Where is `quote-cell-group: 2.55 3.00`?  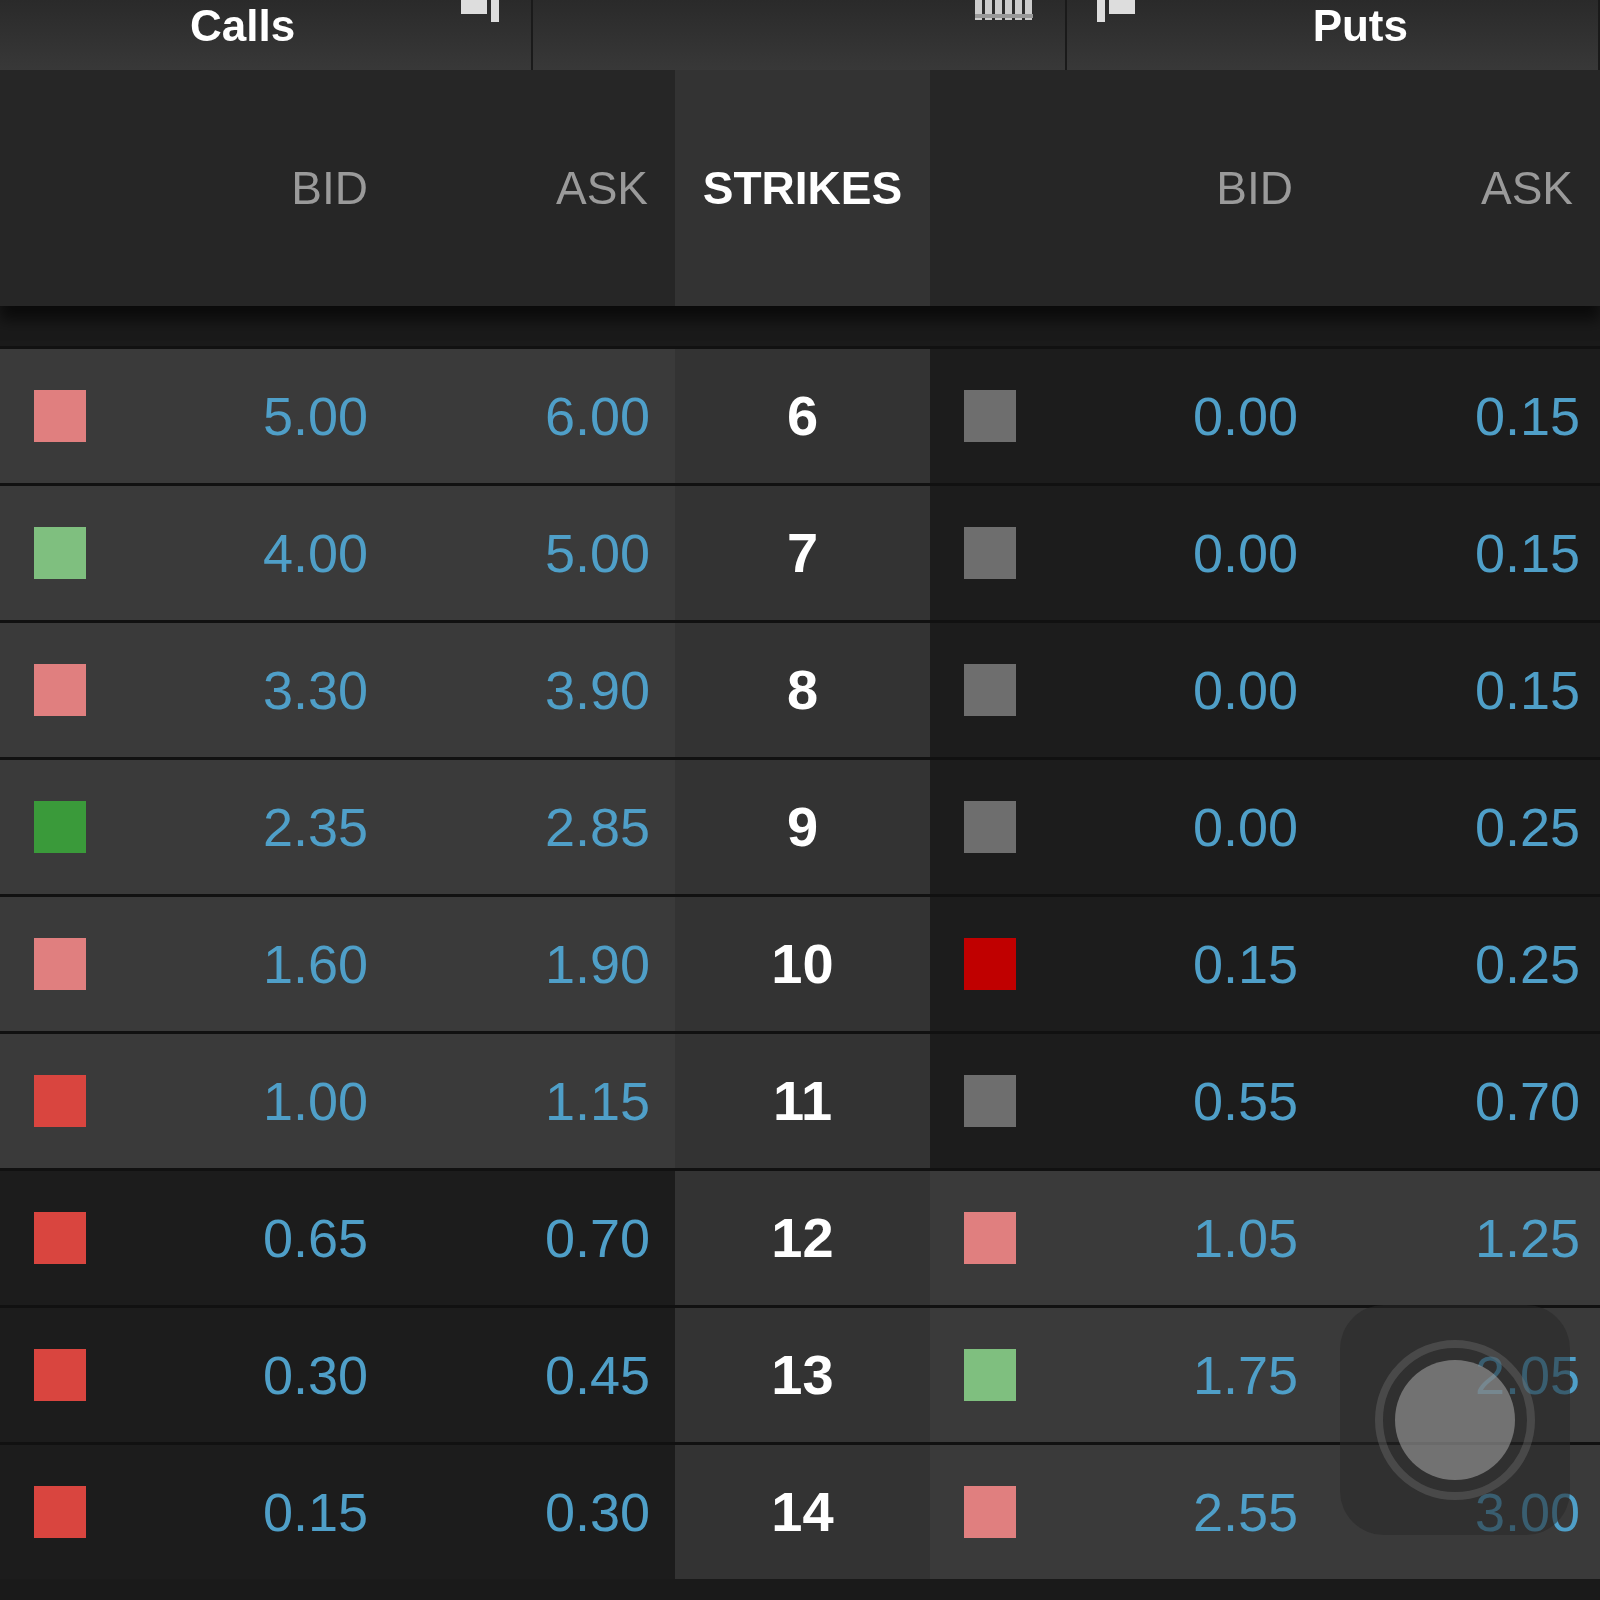
quote-cell-group: 2.55 3.00 is located at coordinates (1265, 1512).